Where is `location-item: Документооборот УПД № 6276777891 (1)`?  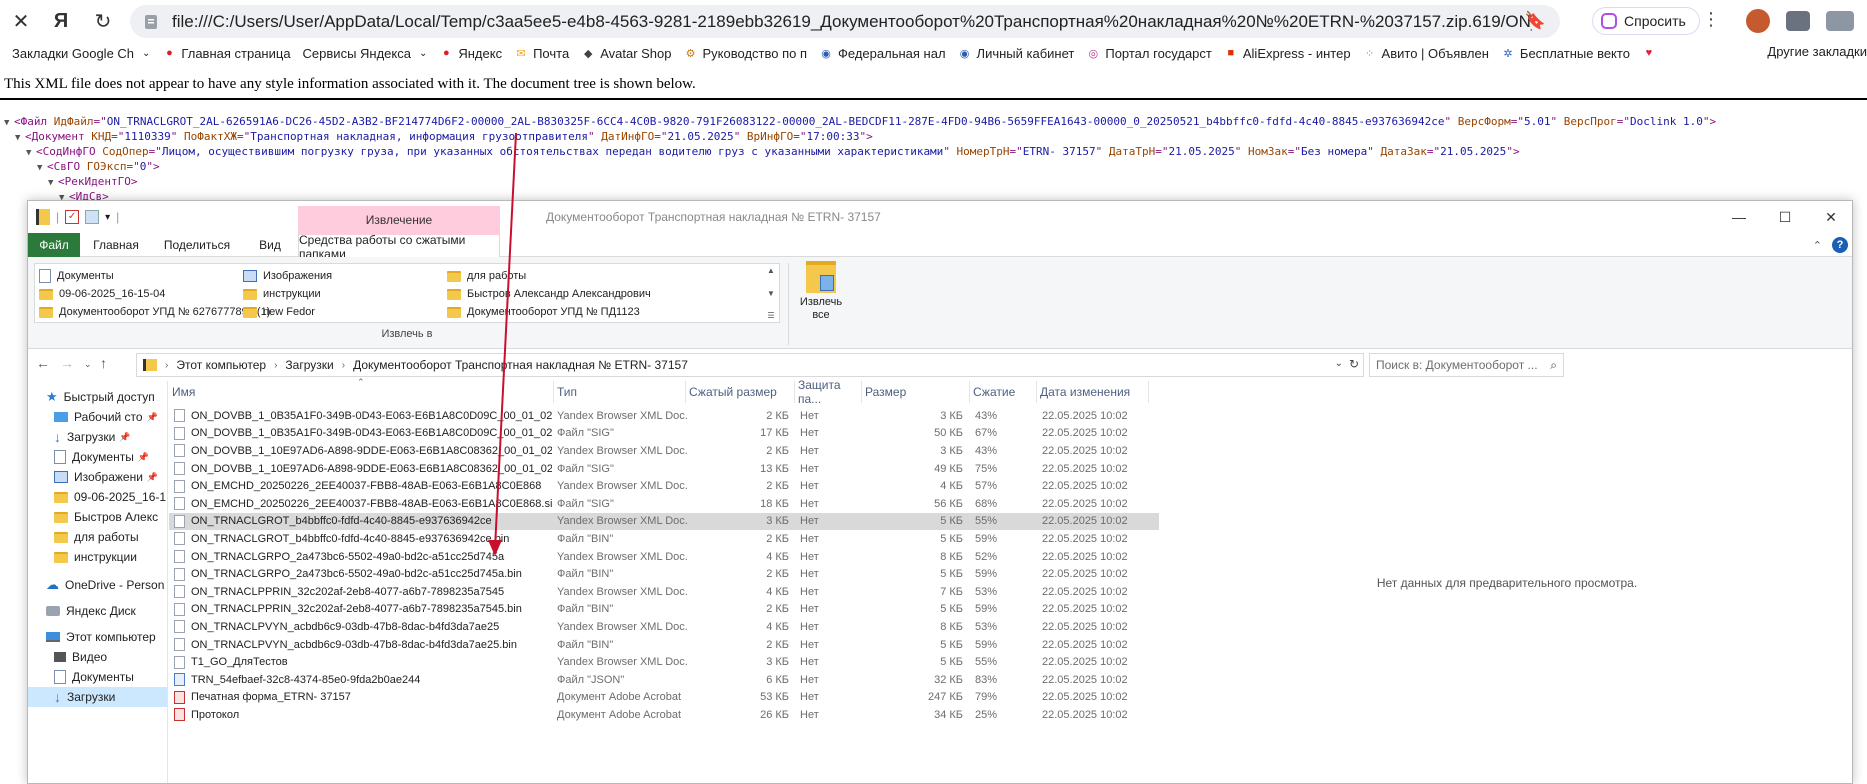
location-item: Документооборот УПД № 6276777891 (1) is located at coordinates (154, 312).